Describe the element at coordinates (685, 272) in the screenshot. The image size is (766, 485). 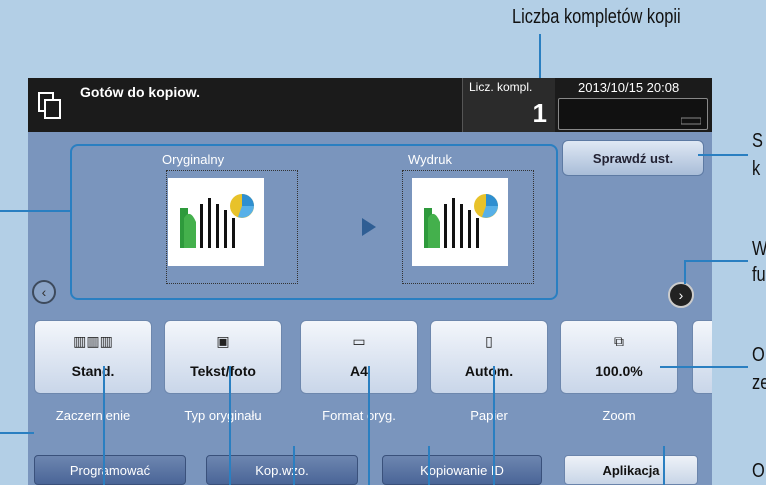
I see `callout-line-right-2v` at that location.